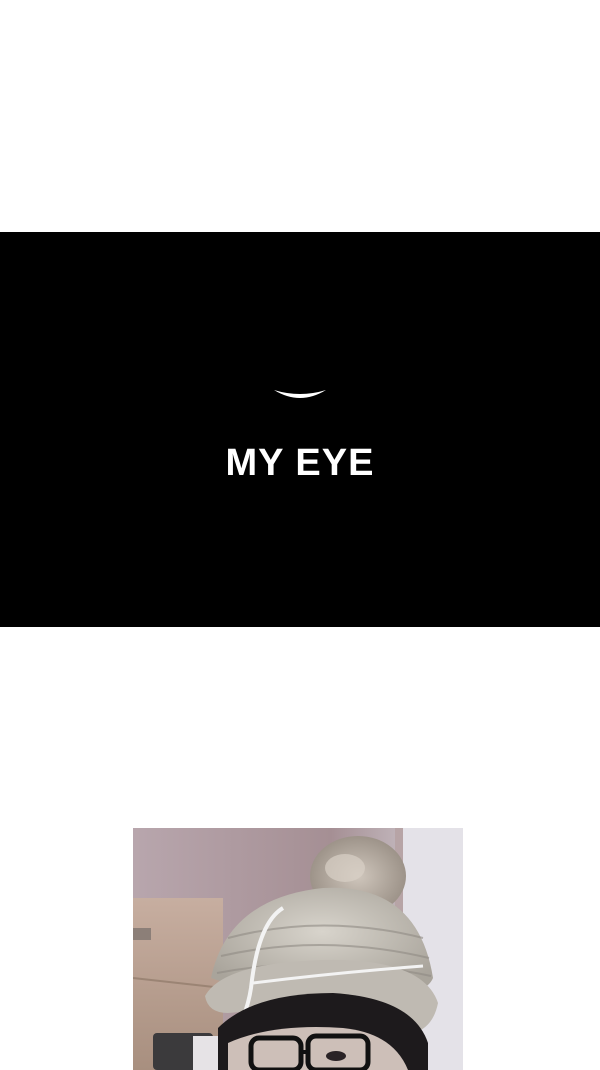 This screenshot has width=600, height=1070. What do you see at coordinates (300, 394) in the screenshot?
I see `smile-curve-icon` at bounding box center [300, 394].